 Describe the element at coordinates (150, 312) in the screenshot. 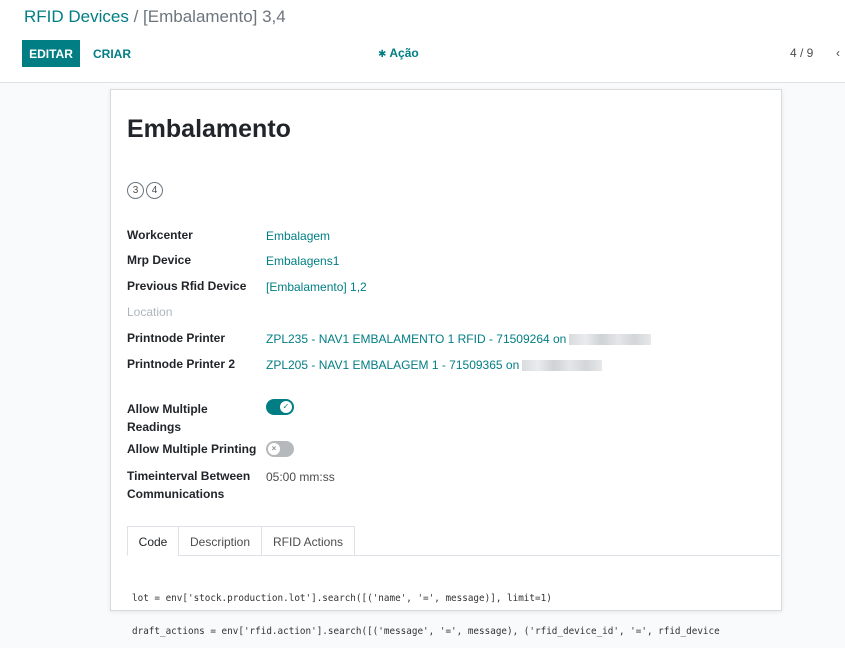

I see `location-label: Location` at that location.